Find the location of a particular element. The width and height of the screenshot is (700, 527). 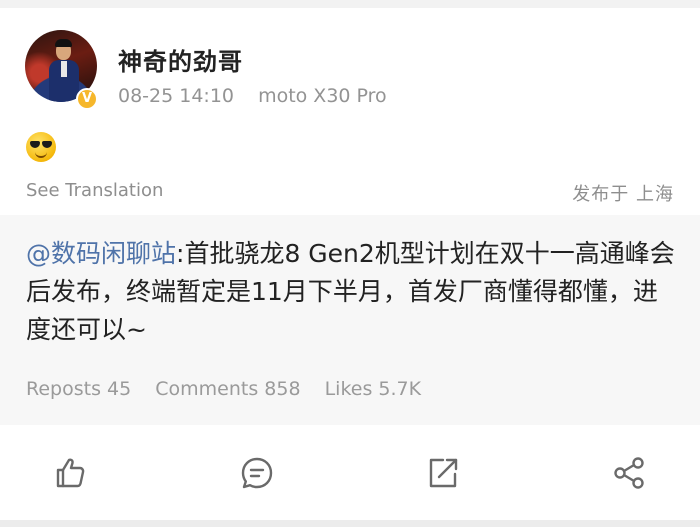

comment-button is located at coordinates (257, 473).